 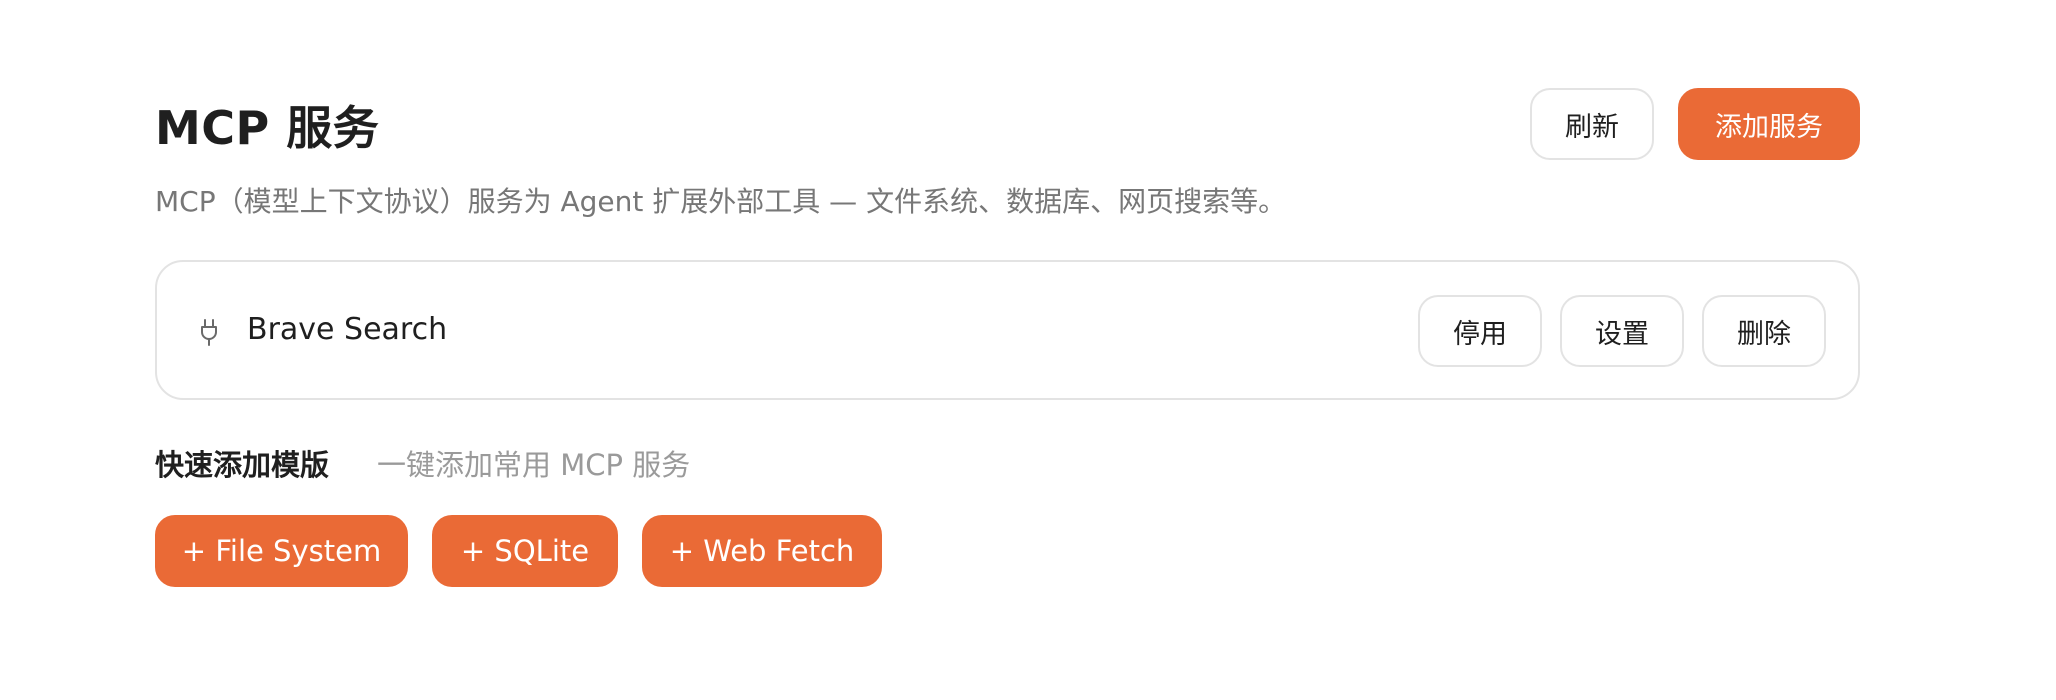 What do you see at coordinates (762, 551) in the screenshot?
I see `template-web-fetch-button: + Web Fetch` at bounding box center [762, 551].